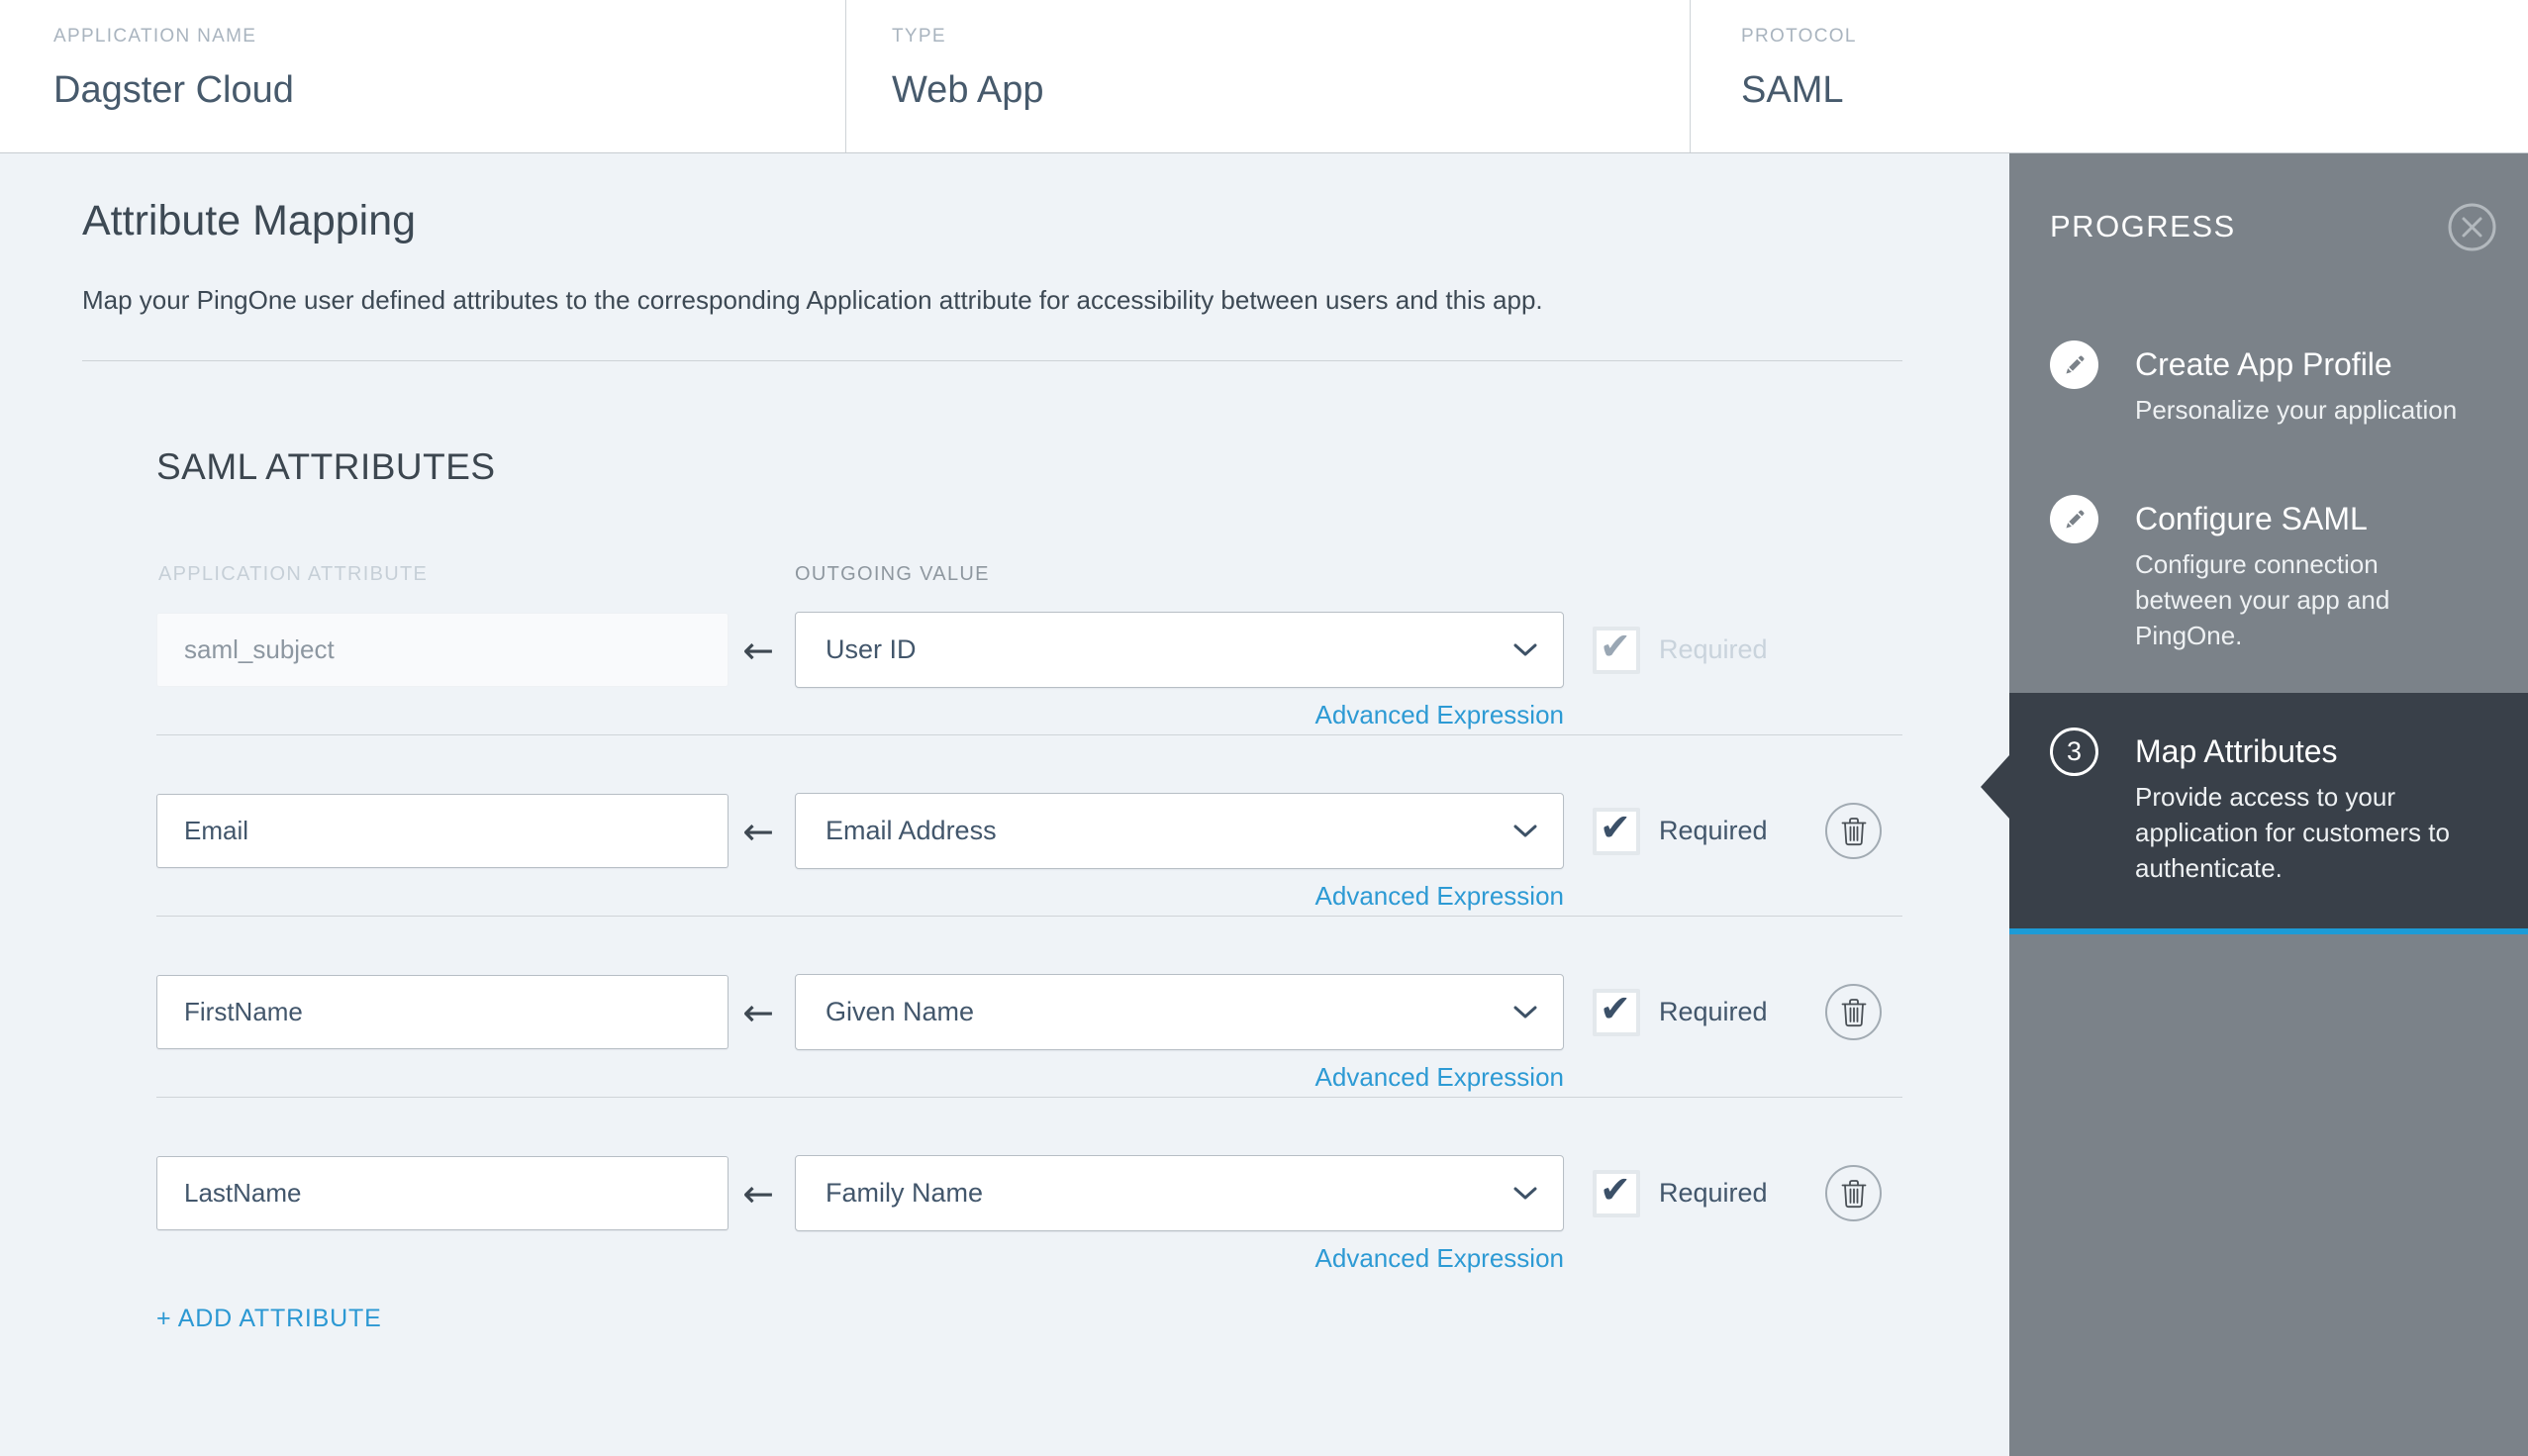 This screenshot has height=1456, width=2528. What do you see at coordinates (900, 1012) in the screenshot?
I see `outgoing-value-text: Given Name` at bounding box center [900, 1012].